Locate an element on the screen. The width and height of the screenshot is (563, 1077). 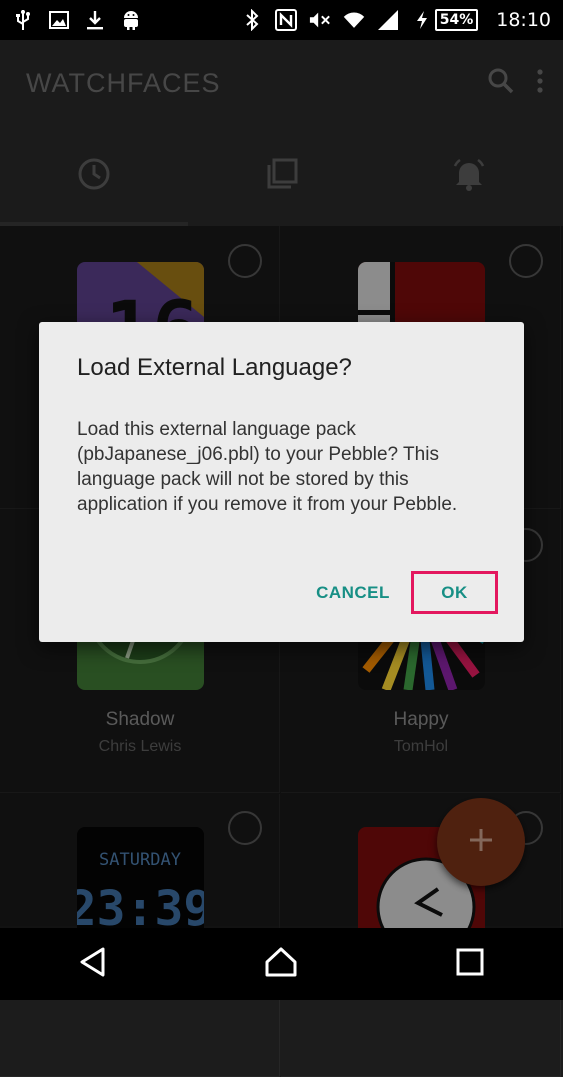
dialog-title: Load External Language? is located at coordinates (214, 367).